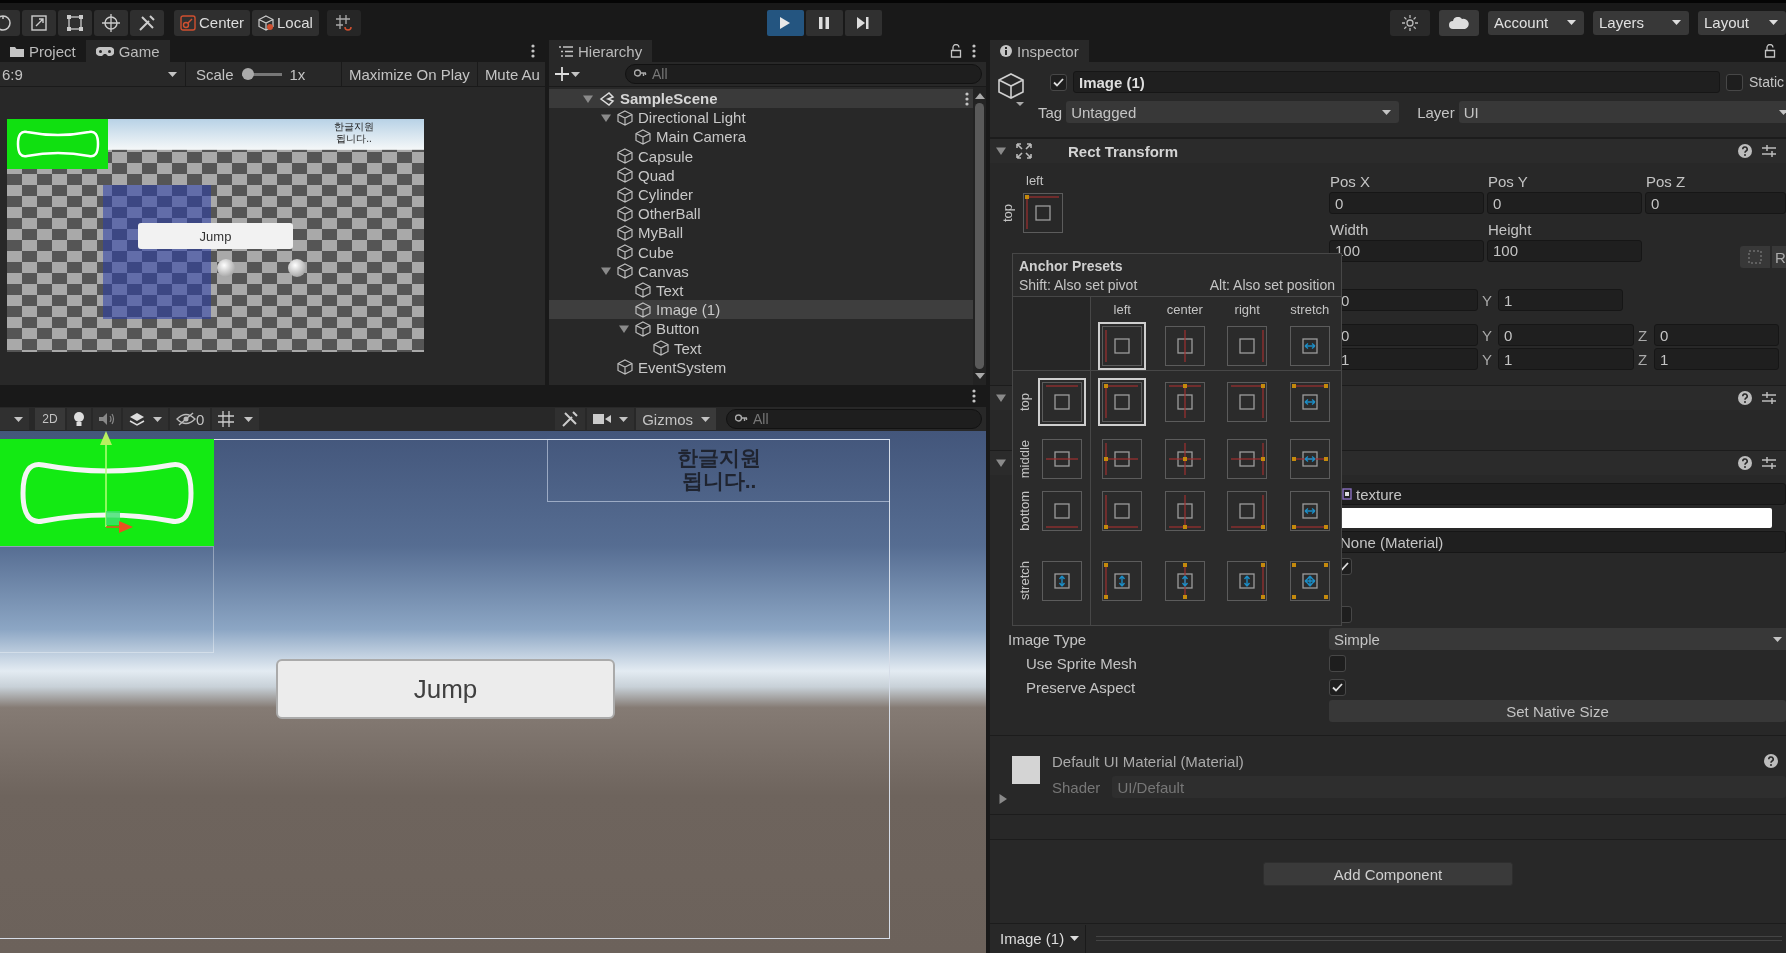  What do you see at coordinates (75, 22) in the screenshot?
I see `rect-tool-button` at bounding box center [75, 22].